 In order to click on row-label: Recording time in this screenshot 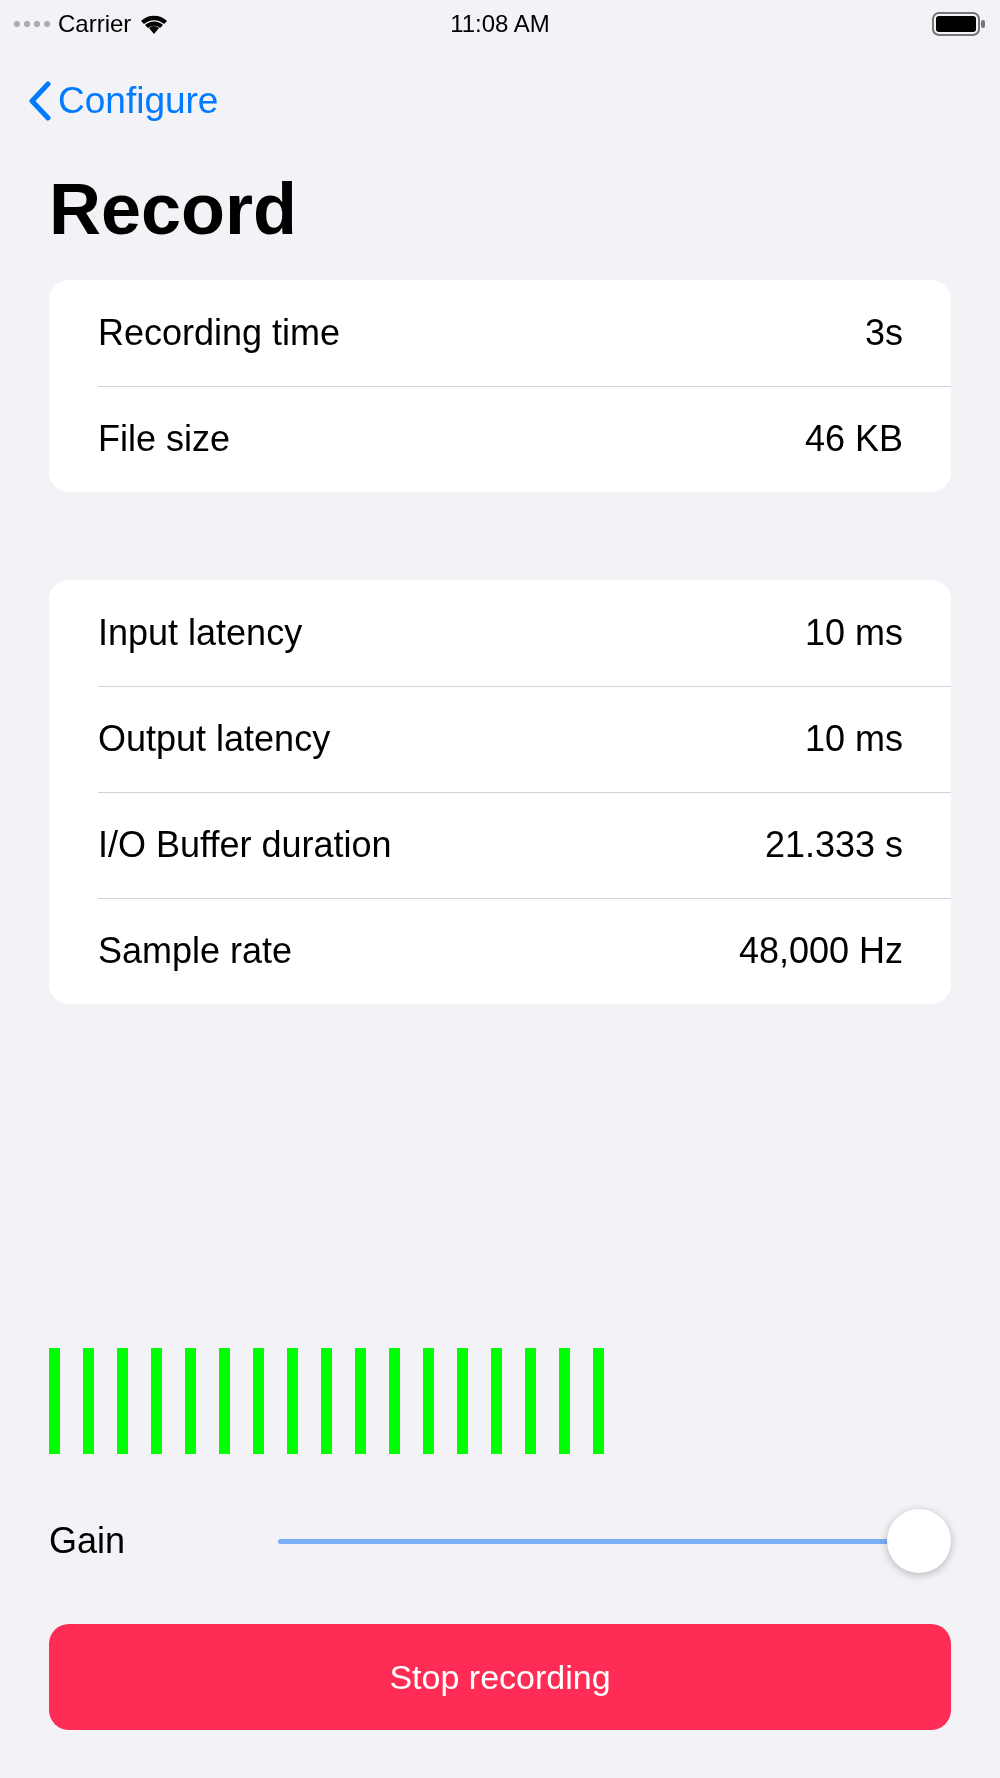, I will do `click(219, 333)`.